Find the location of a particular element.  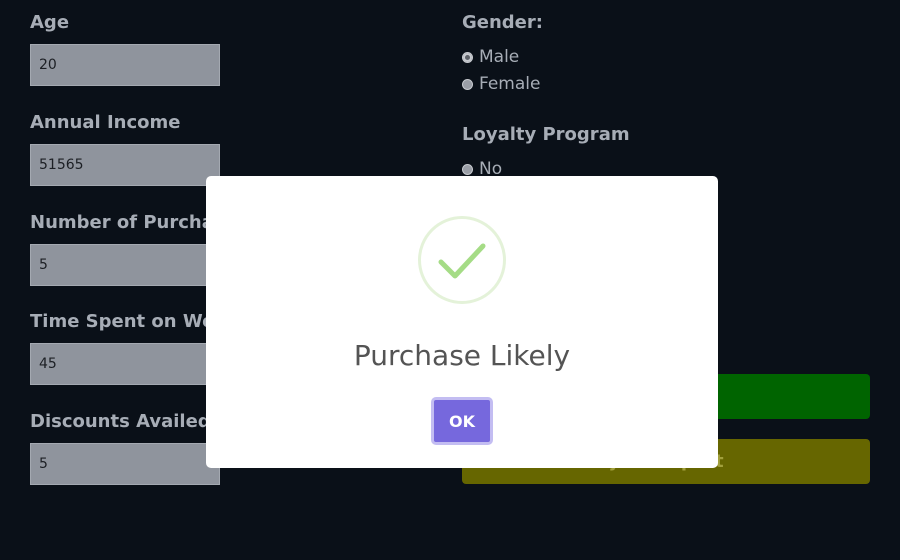

dialog-title: Purchase Likely is located at coordinates (462, 355).